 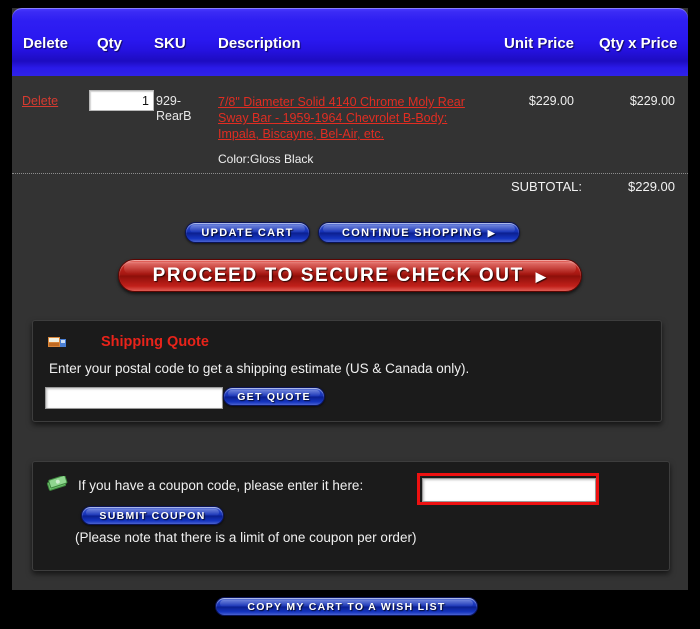 I want to click on get-quote-label: GET QUOTE, so click(x=274, y=397).